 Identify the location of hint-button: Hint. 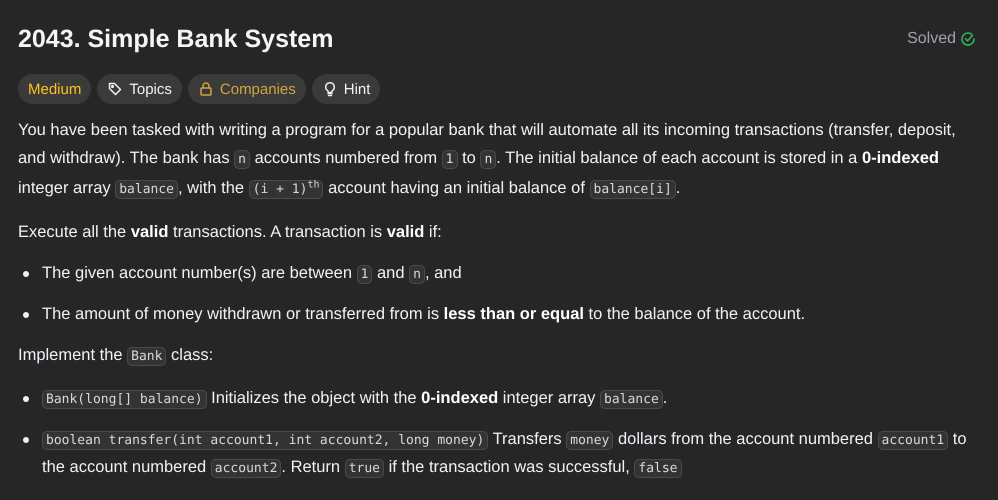
(346, 89).